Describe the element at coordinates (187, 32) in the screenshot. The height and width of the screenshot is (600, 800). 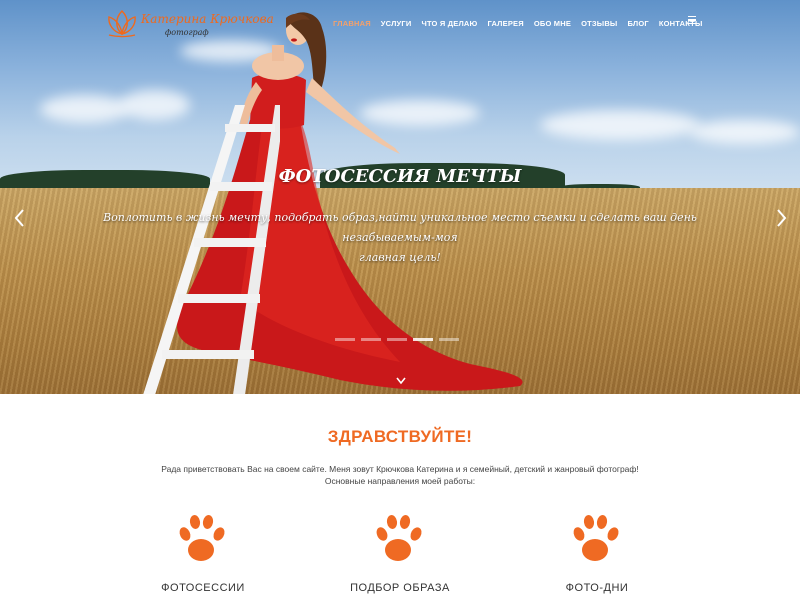
I see `logo-subtitle: фотограф` at that location.